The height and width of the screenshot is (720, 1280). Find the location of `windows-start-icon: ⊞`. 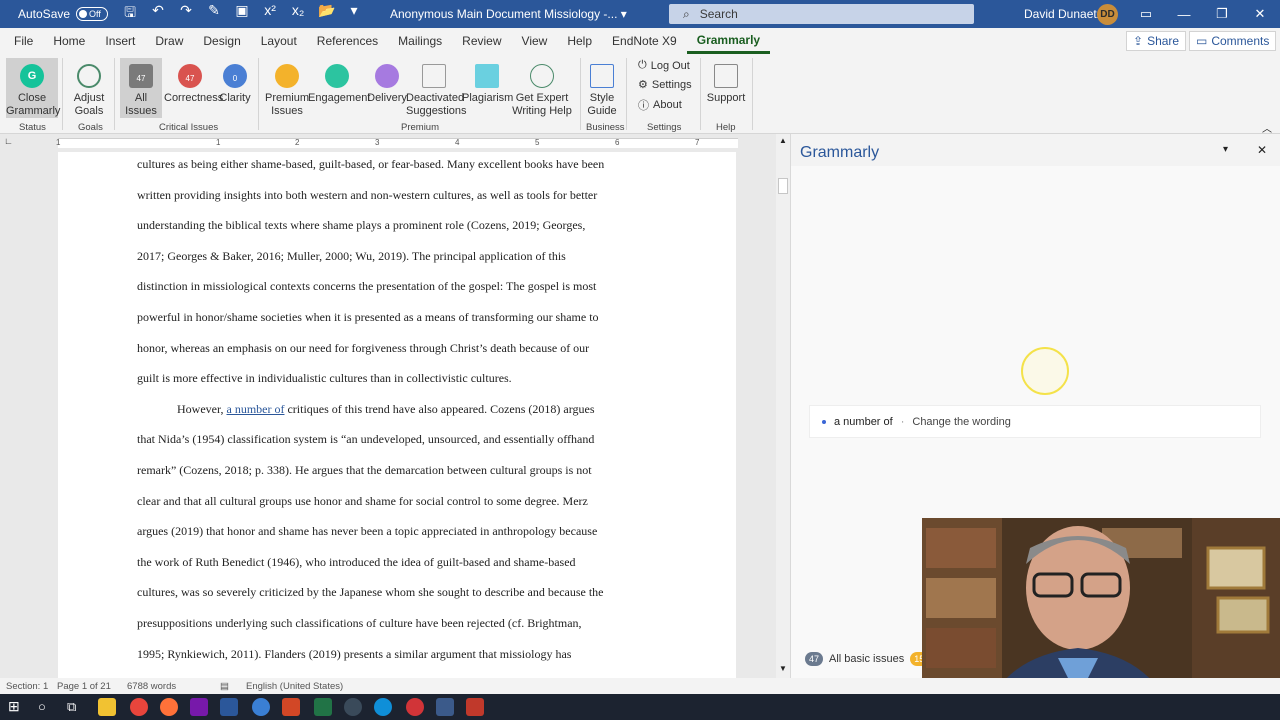

windows-start-icon: ⊞ is located at coordinates (14, 706).